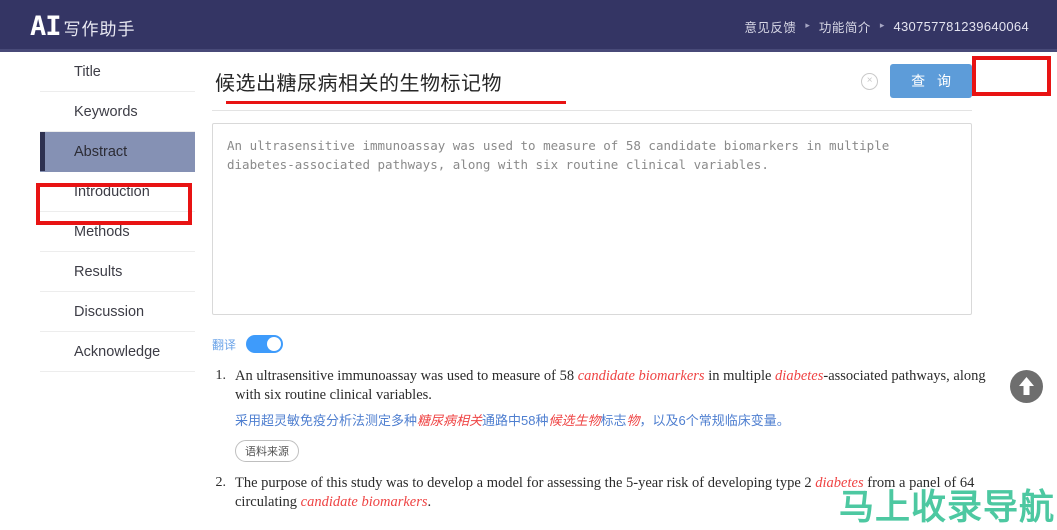 This screenshot has width=1057, height=530. I want to click on result-number: 1., so click(221, 375).